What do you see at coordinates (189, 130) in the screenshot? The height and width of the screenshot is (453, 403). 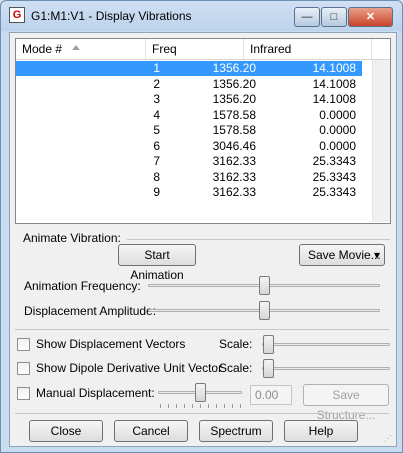 I see `table-row: 5 1578.58 0.0000` at bounding box center [189, 130].